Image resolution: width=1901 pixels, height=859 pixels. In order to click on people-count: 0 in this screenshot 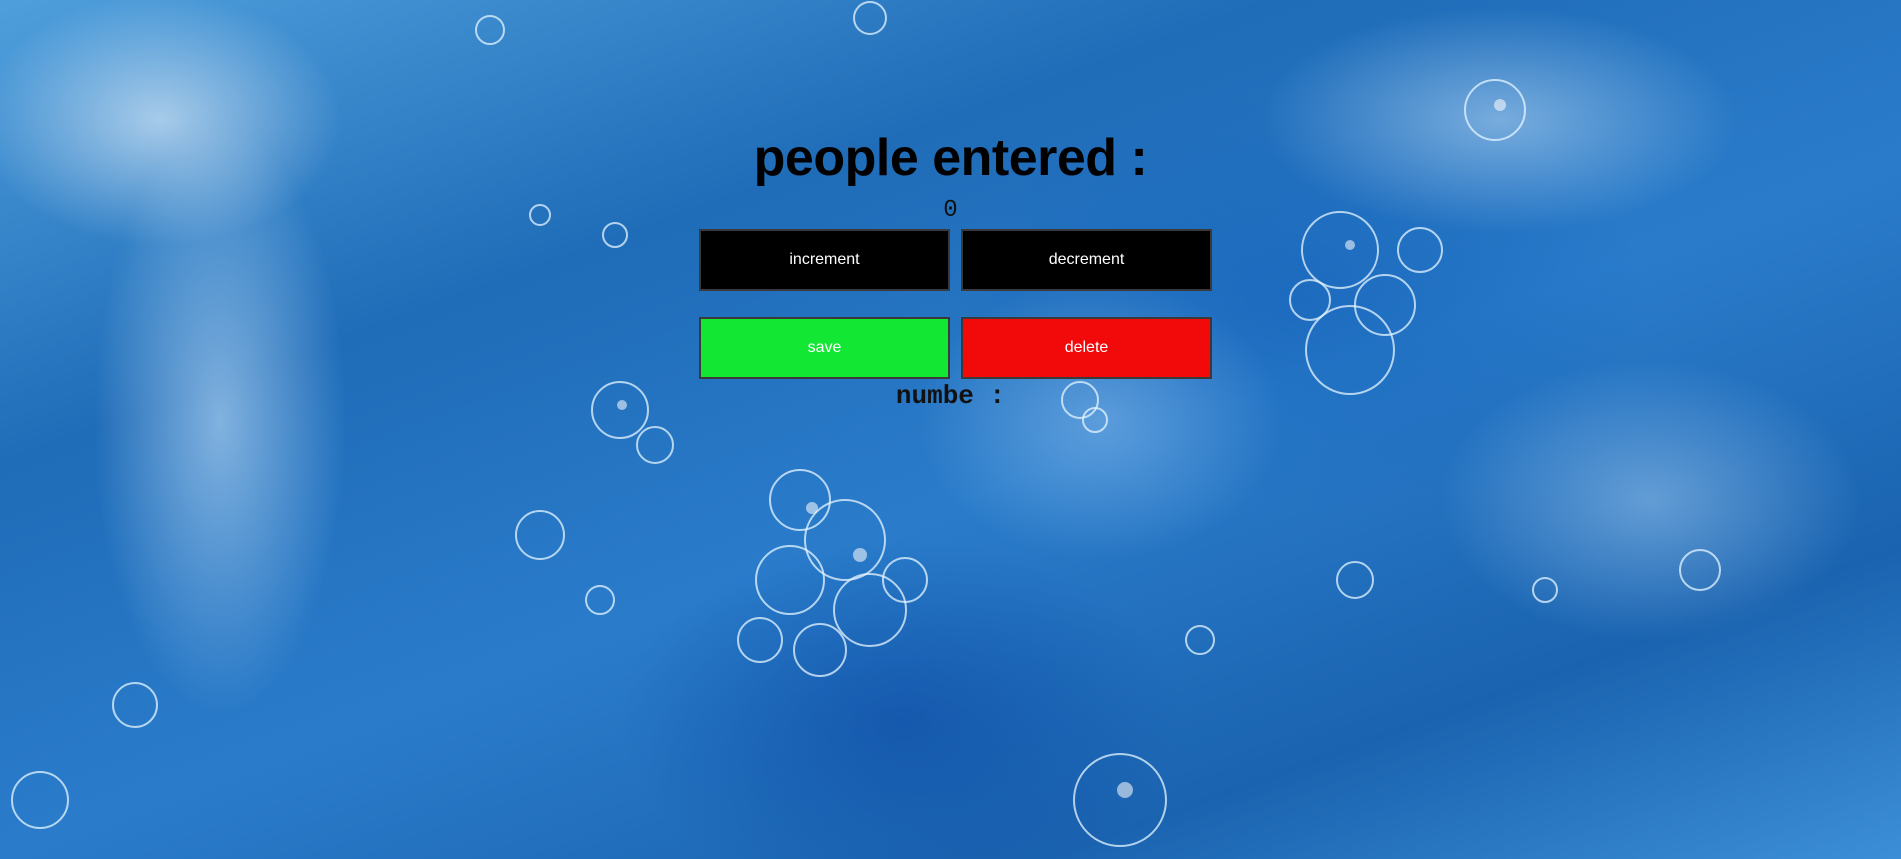, I will do `click(950, 210)`.